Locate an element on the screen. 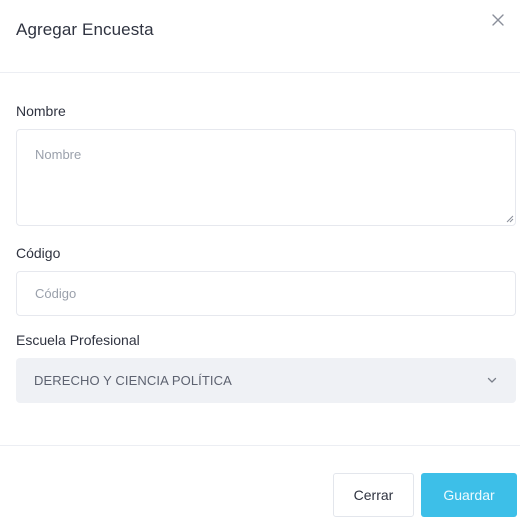 Image resolution: width=520 pixels, height=517 pixels. codigo-field is located at coordinates (266, 293).